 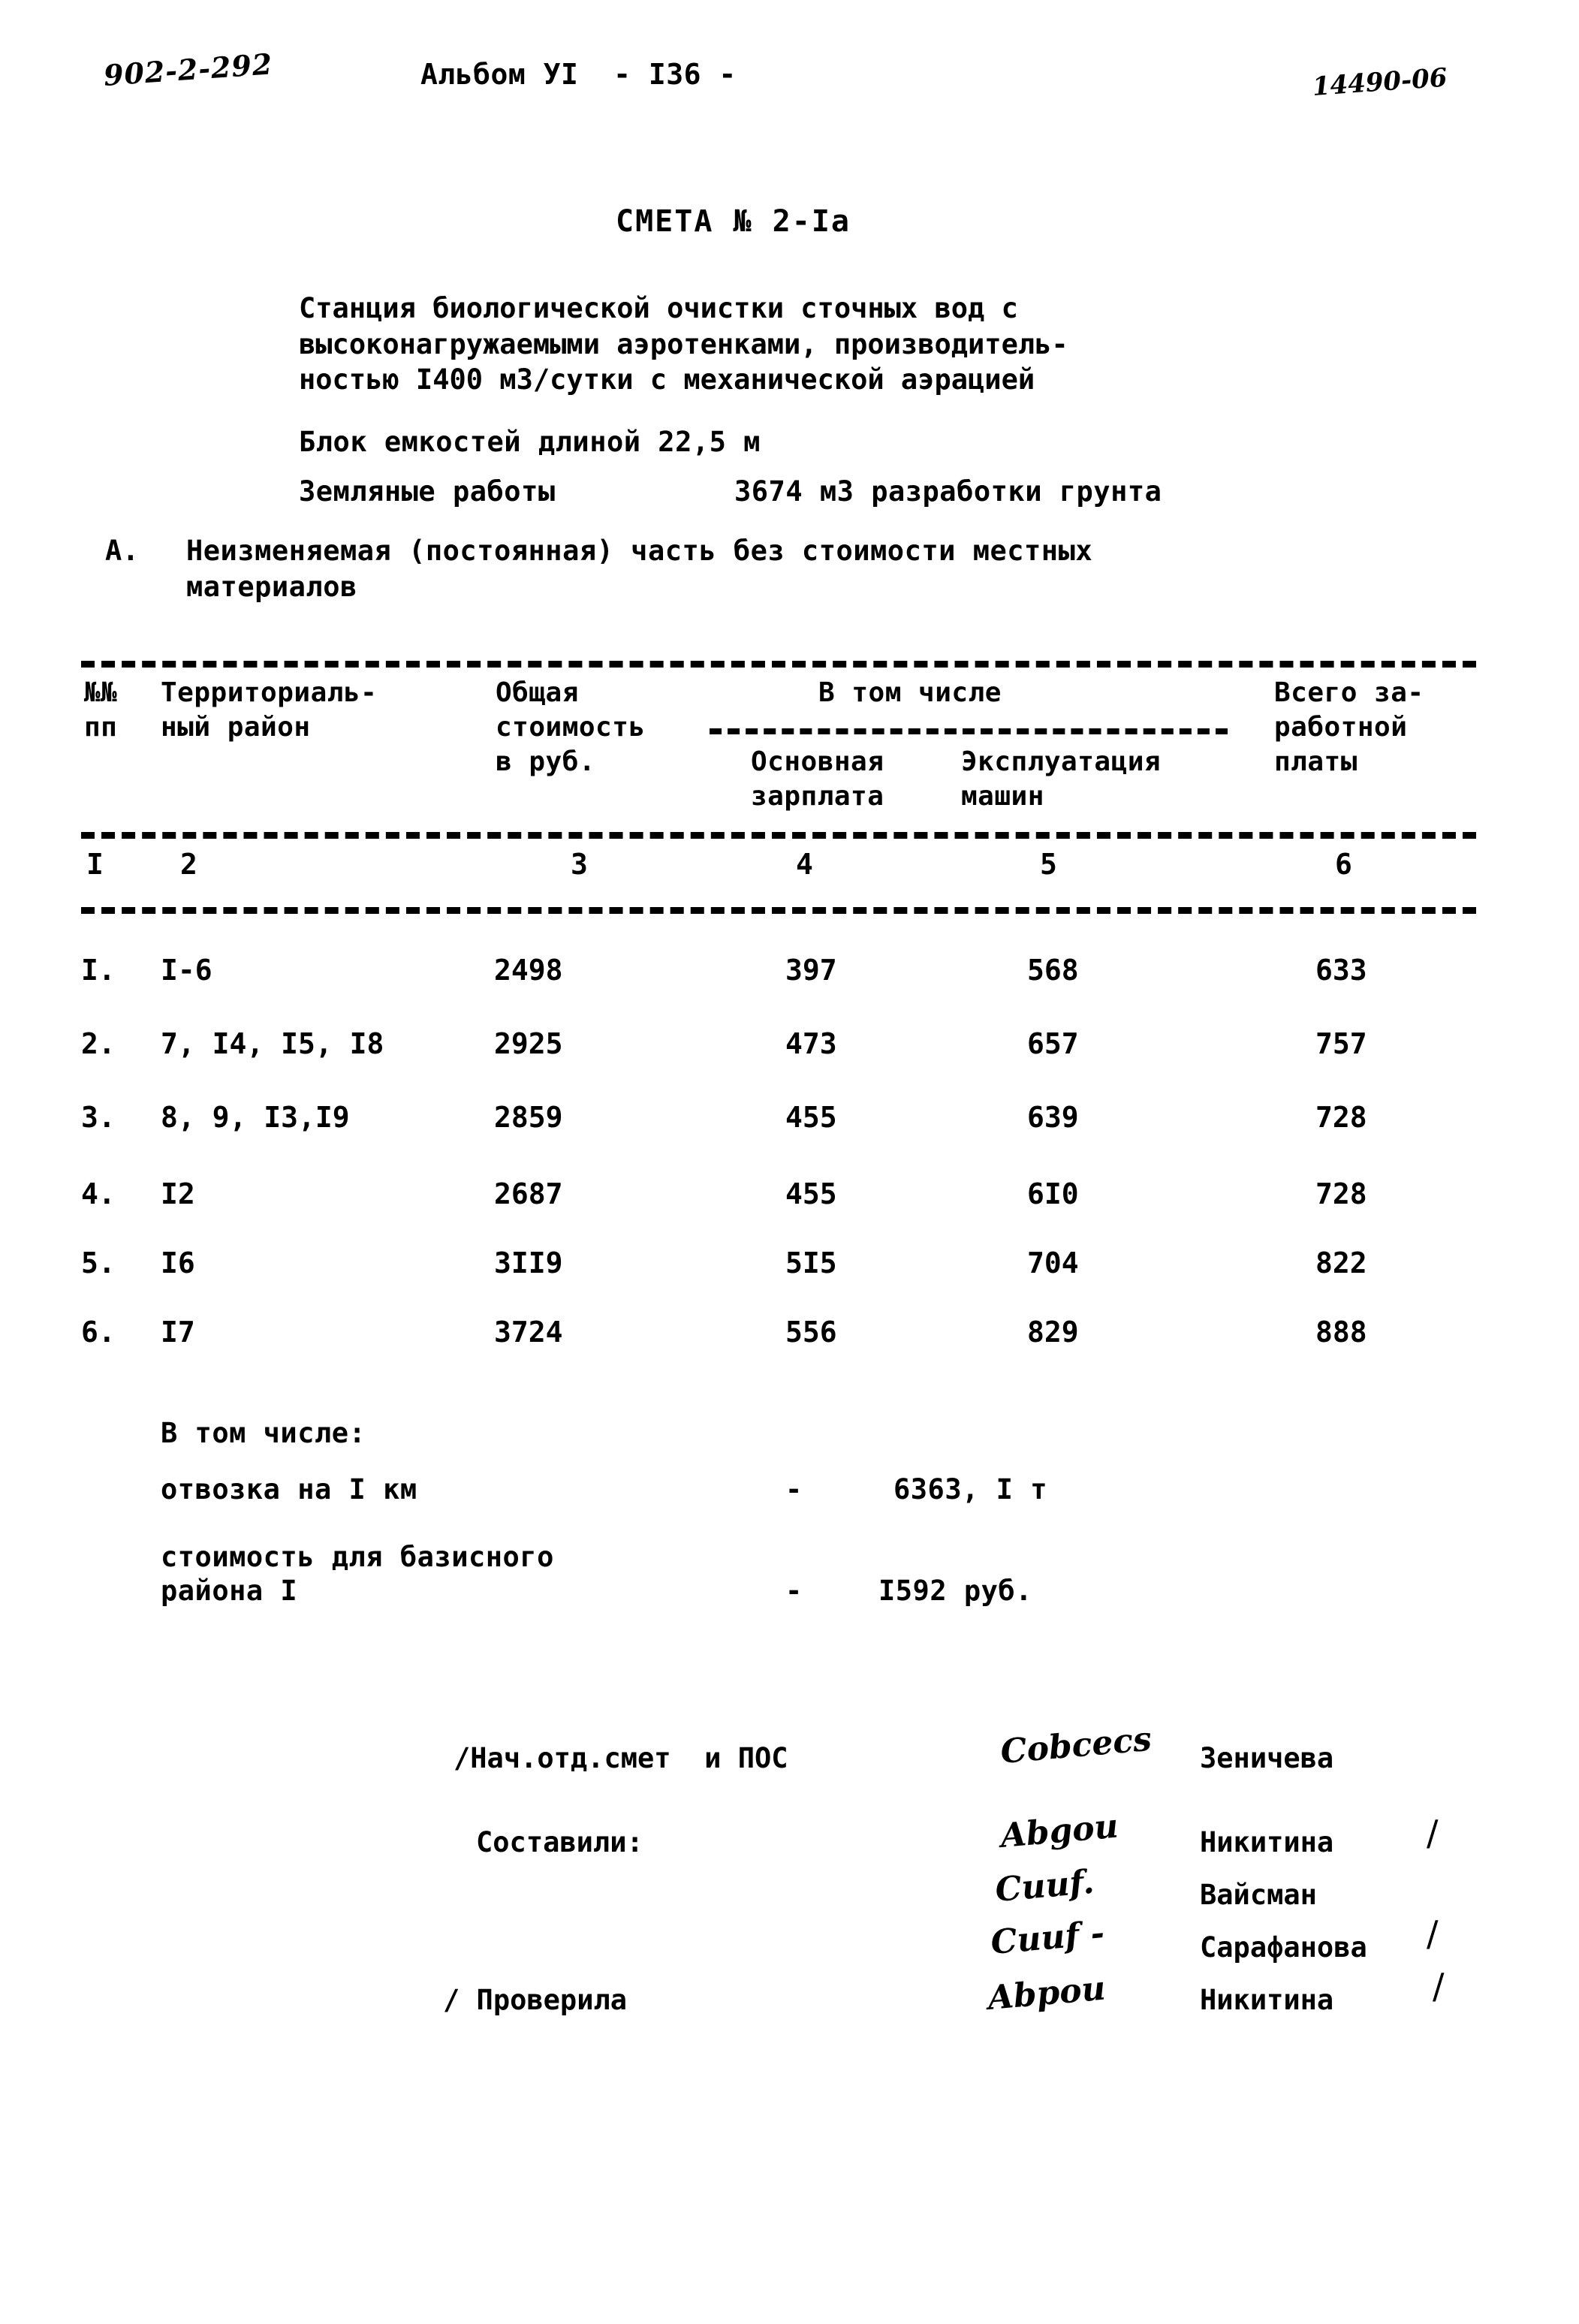 I want to click on signatory-name-1: Зеничева, so click(x=1267, y=1758).